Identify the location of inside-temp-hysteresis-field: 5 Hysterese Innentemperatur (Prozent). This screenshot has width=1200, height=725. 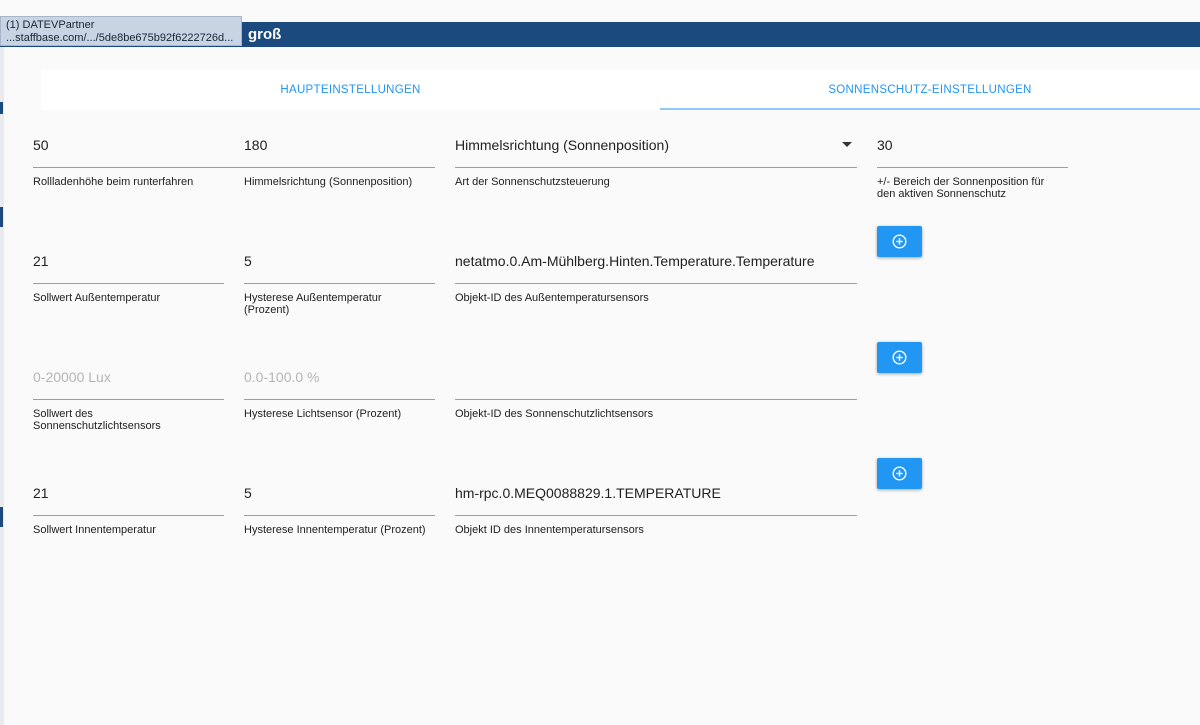
(339, 509).